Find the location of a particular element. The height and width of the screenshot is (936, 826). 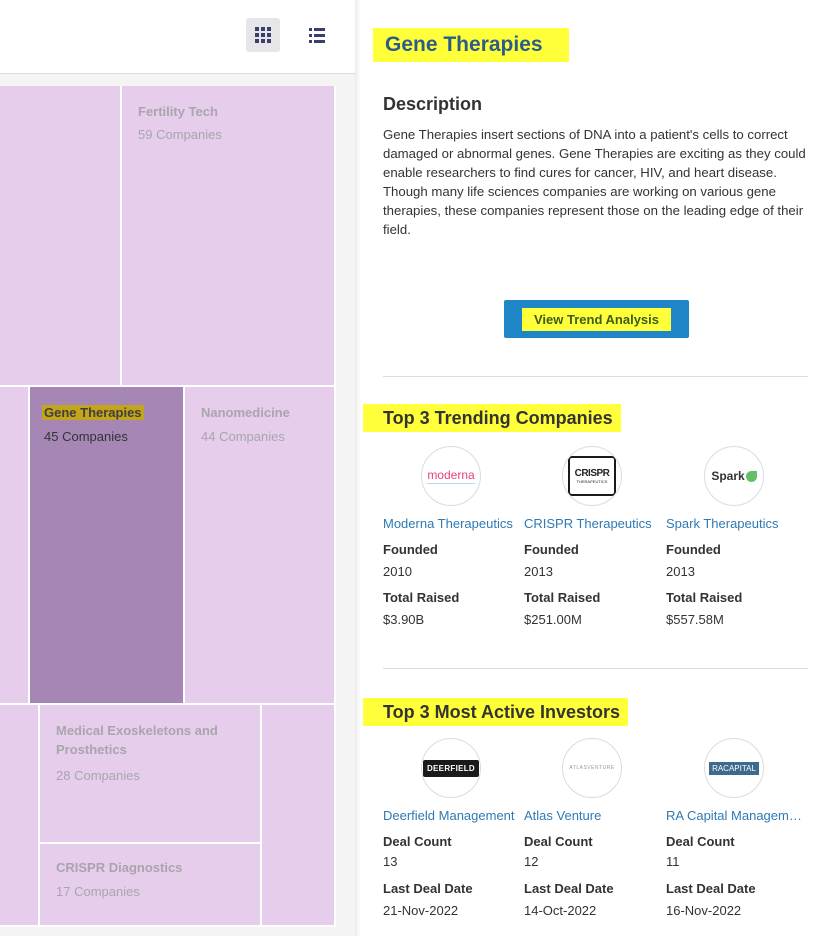

leaf-icon is located at coordinates (751, 476).